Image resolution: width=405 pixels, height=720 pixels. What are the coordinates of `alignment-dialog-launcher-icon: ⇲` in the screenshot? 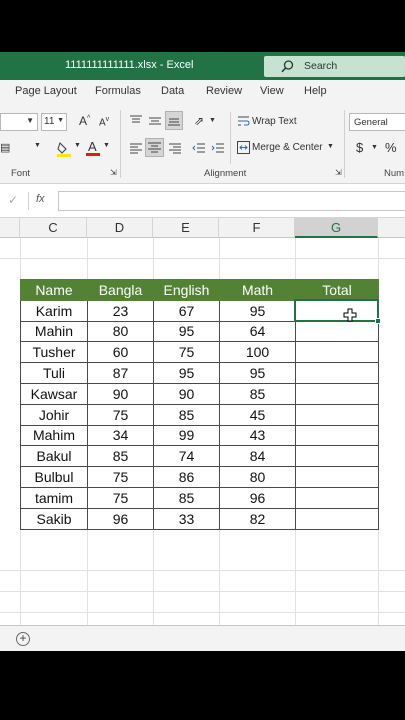 It's located at (338, 172).